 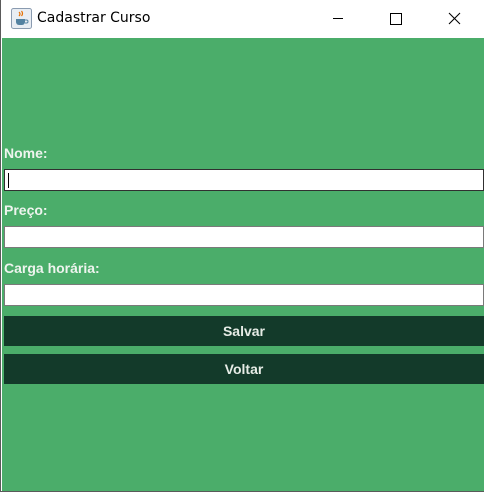 What do you see at coordinates (26, 153) in the screenshot?
I see `nome-label: Nome:` at bounding box center [26, 153].